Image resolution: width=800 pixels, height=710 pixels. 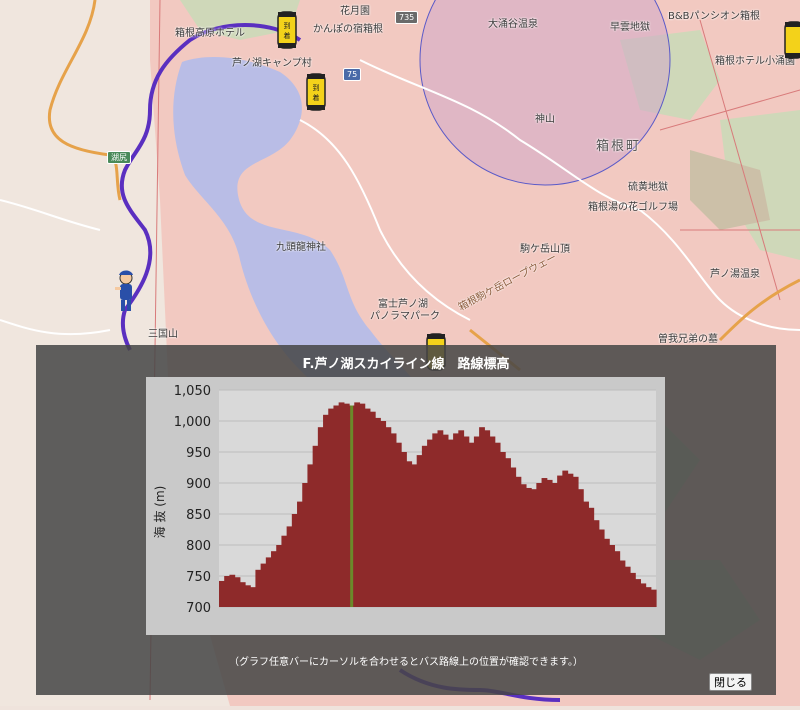 What do you see at coordinates (406, 662) in the screenshot?
I see `panel-hint-text: （グラフ任意バーにカーソルを合わせるとバス路線上の位置が確認できます。）` at bounding box center [406, 662].